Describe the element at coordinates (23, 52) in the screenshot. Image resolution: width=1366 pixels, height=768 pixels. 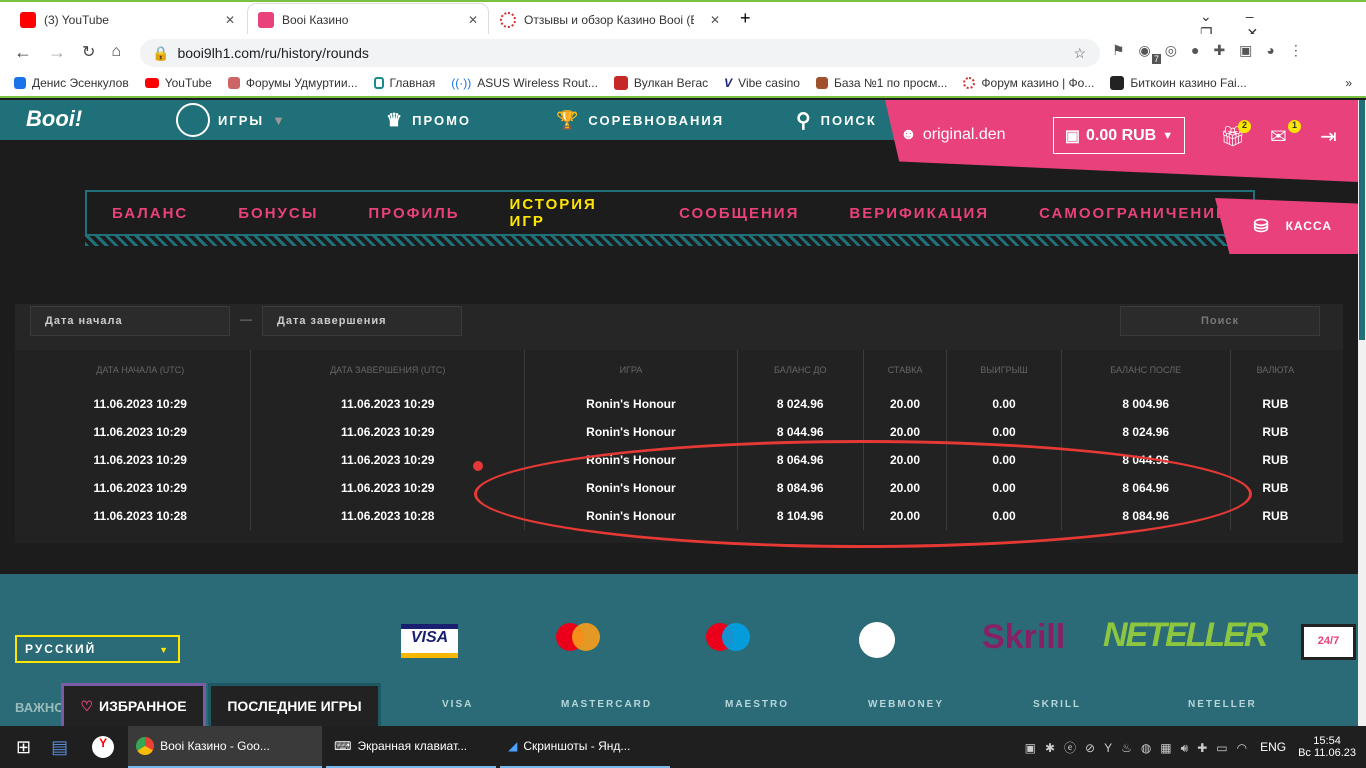
I see `back-icon: ←` at that location.